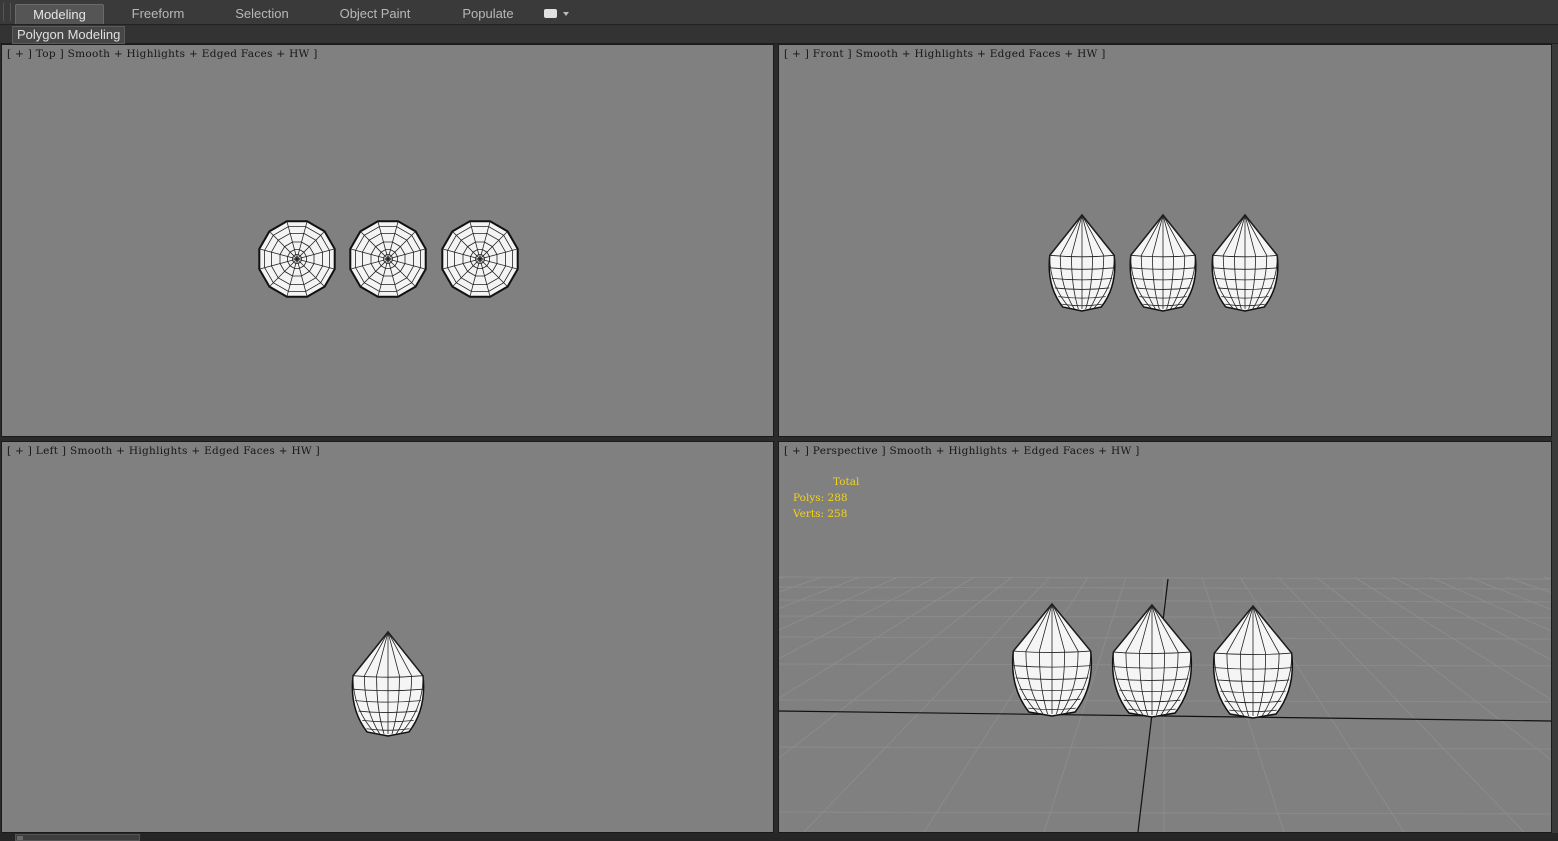 The image size is (1558, 841). Describe the element at coordinates (59, 14) in the screenshot. I see `tab-modeling: Modeling` at that location.